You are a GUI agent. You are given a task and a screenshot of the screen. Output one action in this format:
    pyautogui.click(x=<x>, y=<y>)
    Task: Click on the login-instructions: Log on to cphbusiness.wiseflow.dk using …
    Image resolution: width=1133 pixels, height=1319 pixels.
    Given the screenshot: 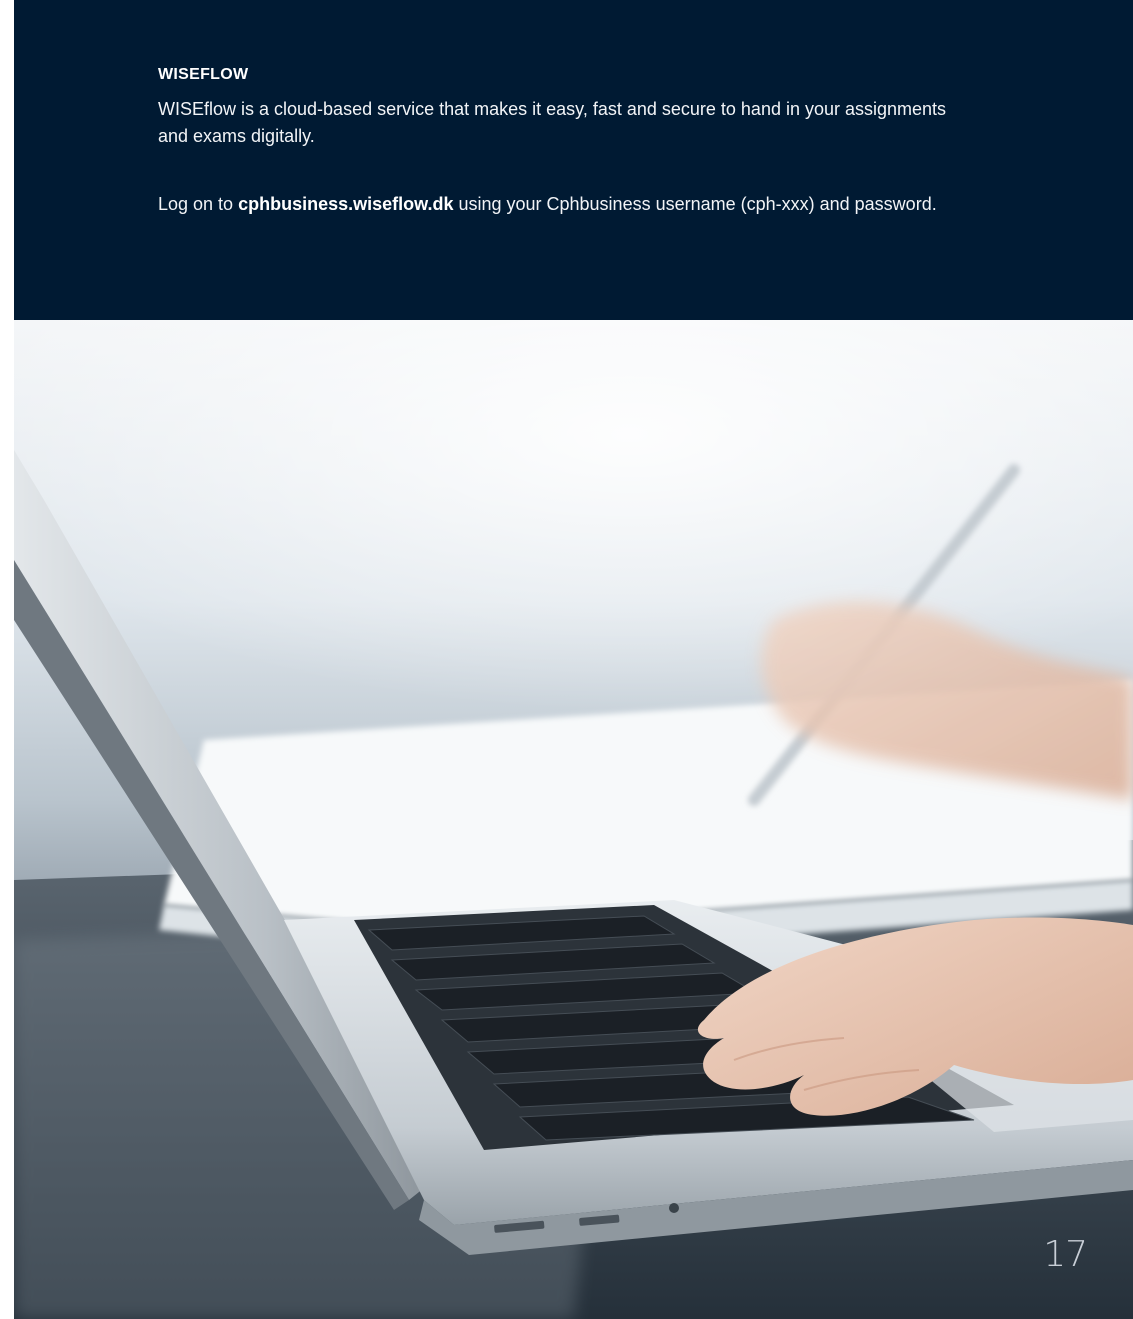 What is the action you would take?
    pyautogui.click(x=568, y=204)
    